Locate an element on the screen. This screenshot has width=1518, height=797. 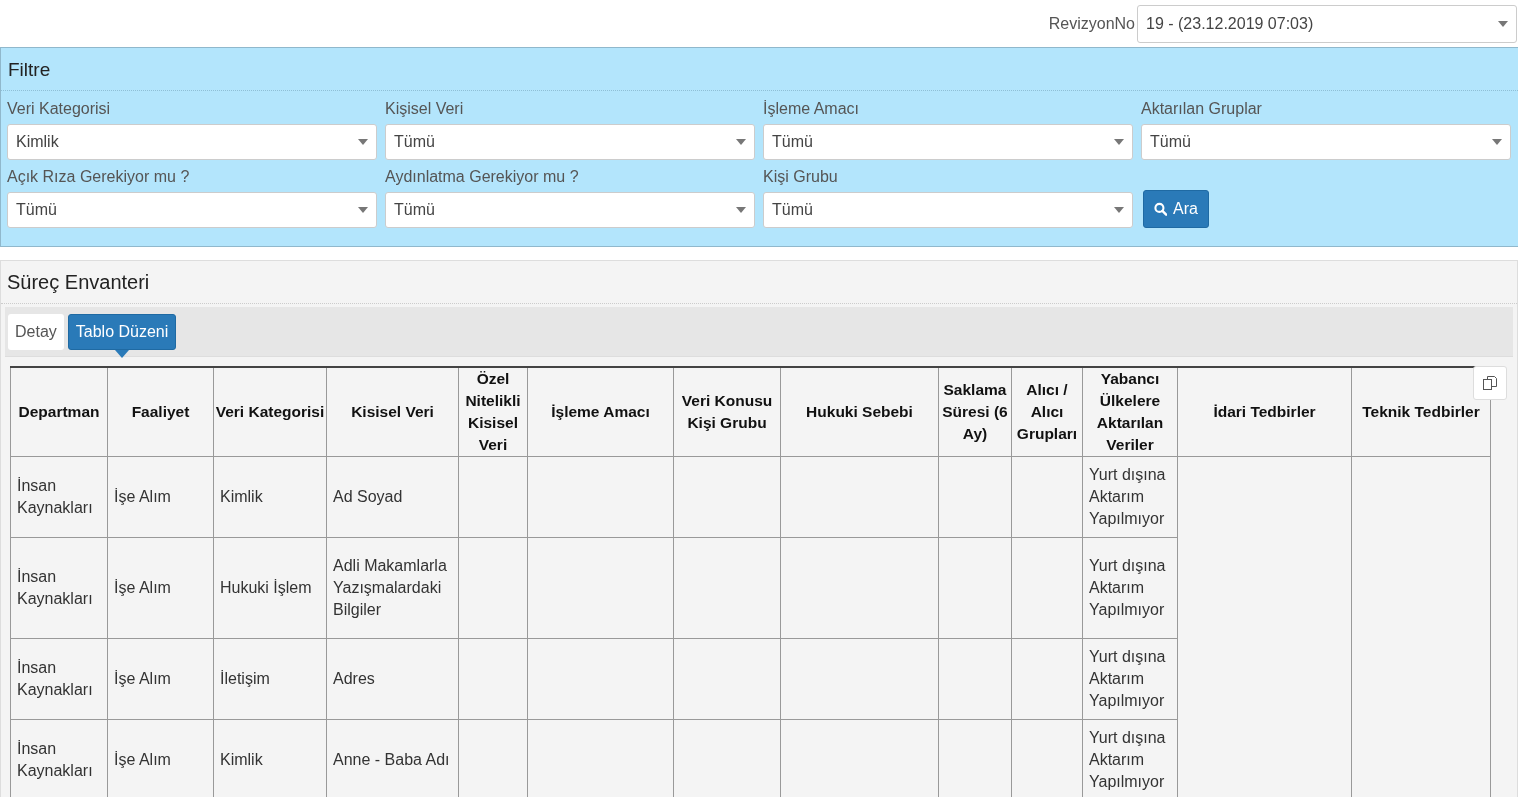
column-header: Yabancı Ülkelere Aktarılan Veriler is located at coordinates (1130, 412).